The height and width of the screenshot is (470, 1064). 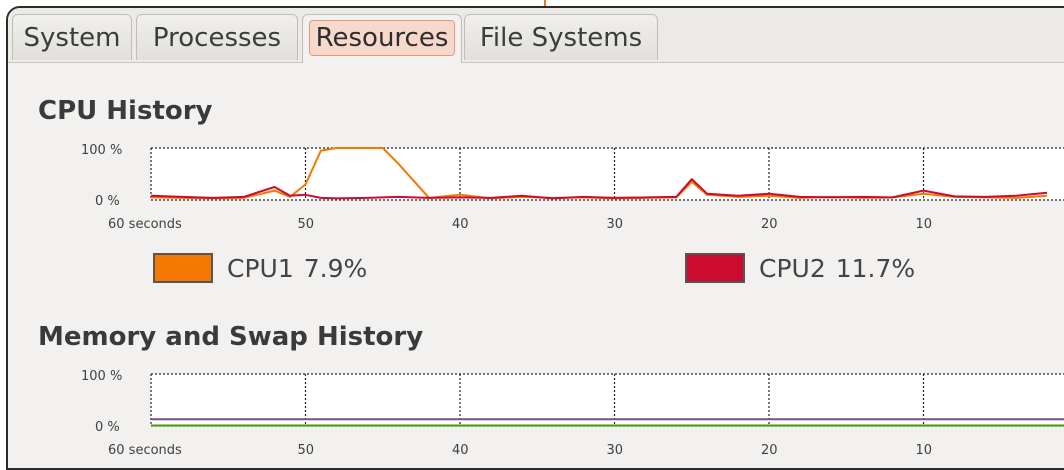 I want to click on memory-chart-y-tick-bottom: 0 %, so click(x=107, y=427).